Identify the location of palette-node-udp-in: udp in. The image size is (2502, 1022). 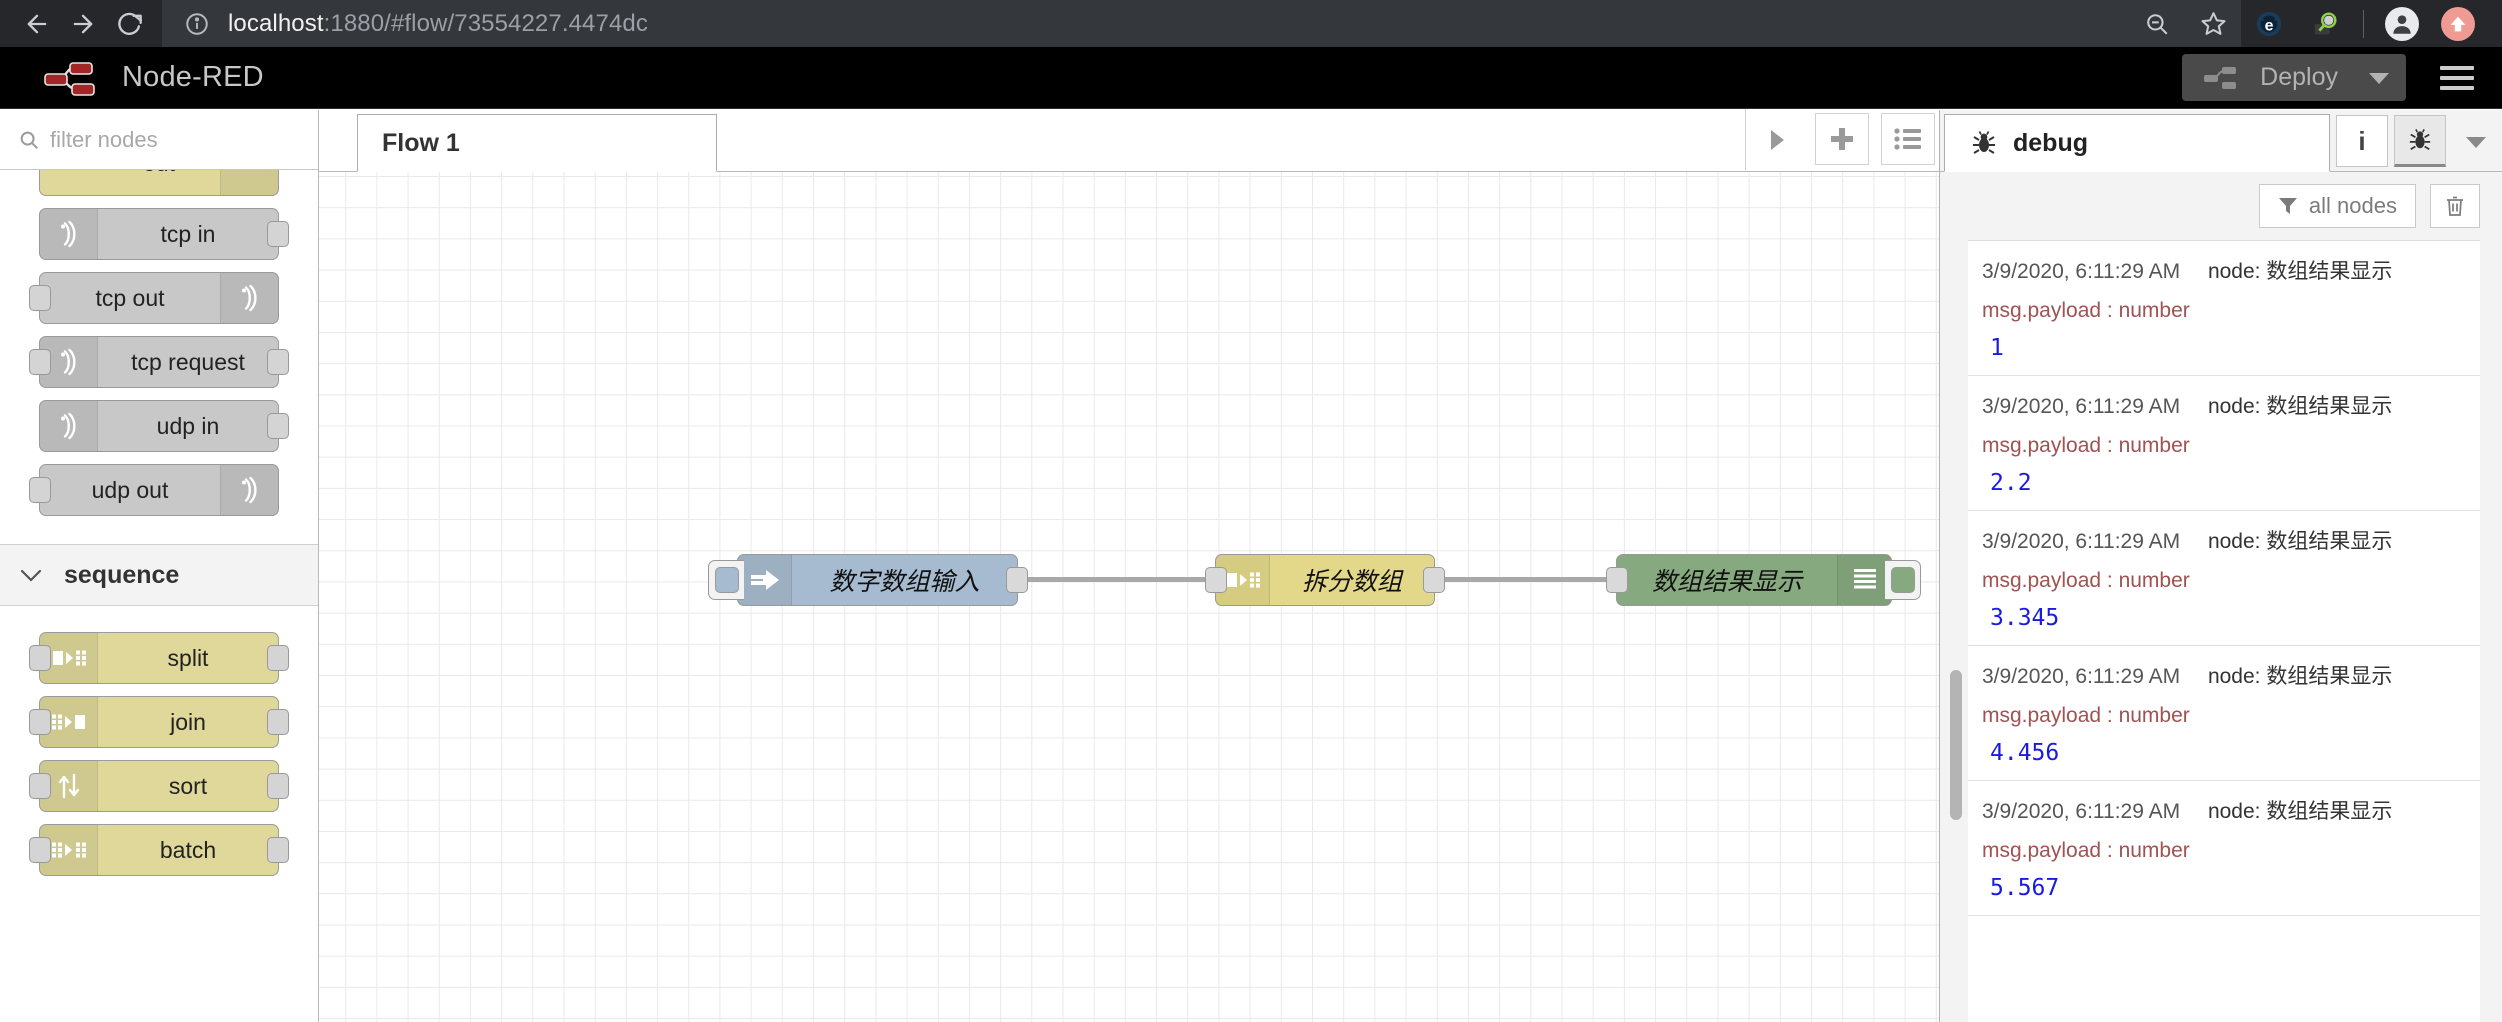
(164, 426).